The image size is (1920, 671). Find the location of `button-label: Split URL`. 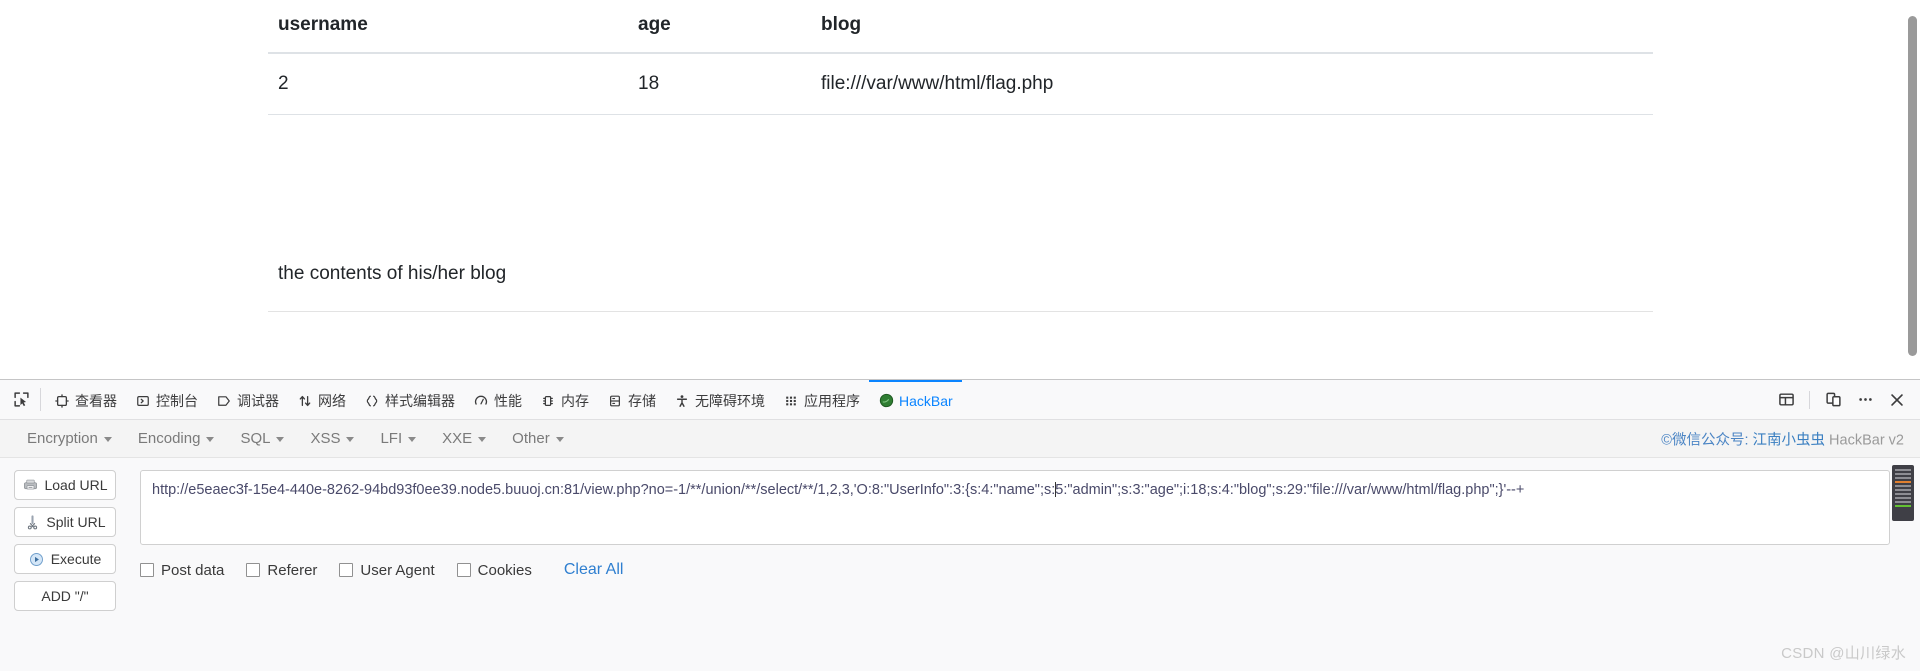

button-label: Split URL is located at coordinates (76, 522).